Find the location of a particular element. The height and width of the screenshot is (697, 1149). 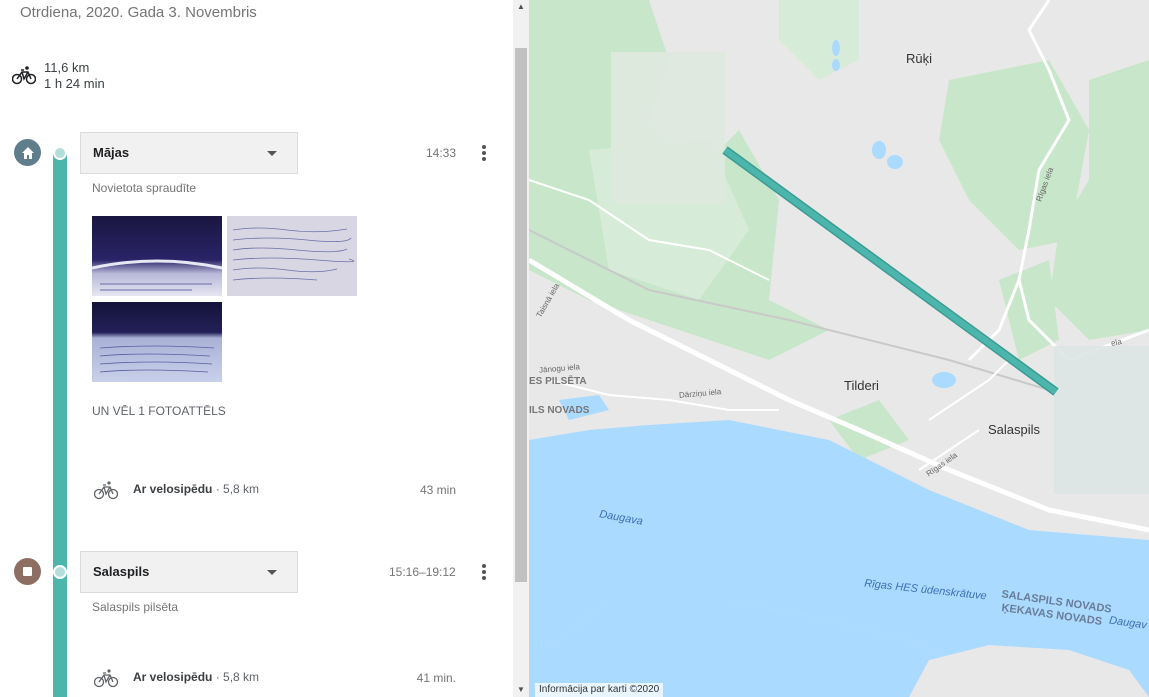

place-selector-majas: Mājas is located at coordinates (189, 153).